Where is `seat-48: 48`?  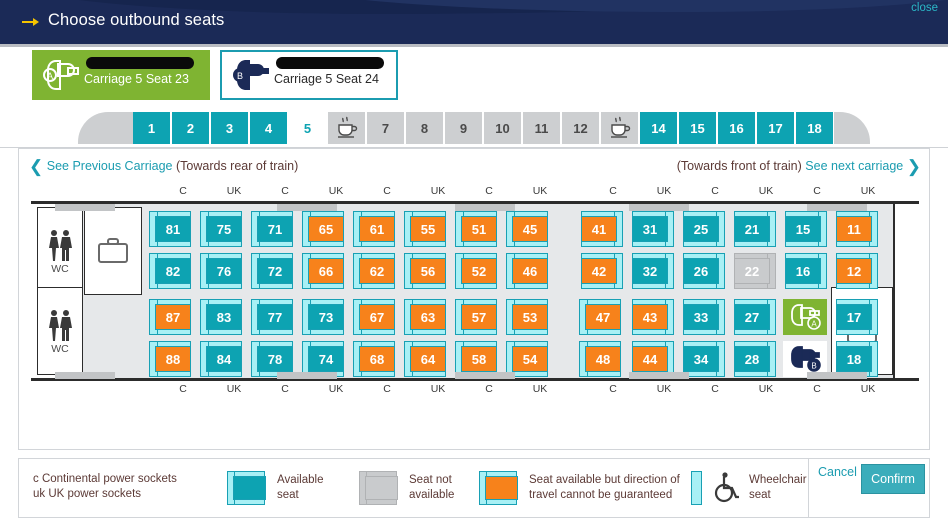 seat-48: 48 is located at coordinates (601, 359).